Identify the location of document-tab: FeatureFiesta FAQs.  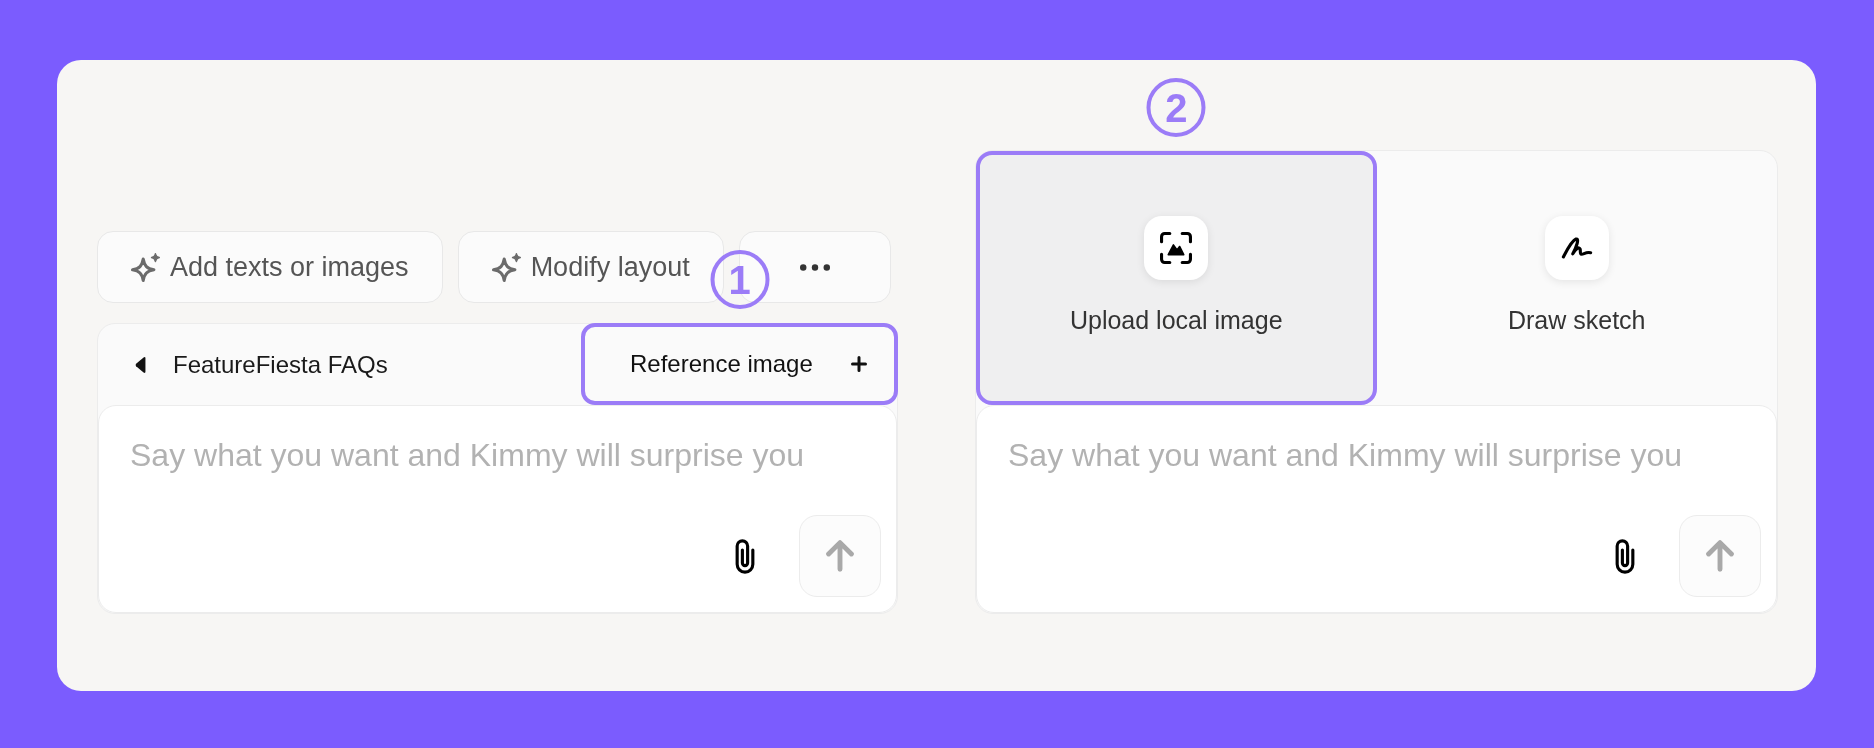
(261, 364).